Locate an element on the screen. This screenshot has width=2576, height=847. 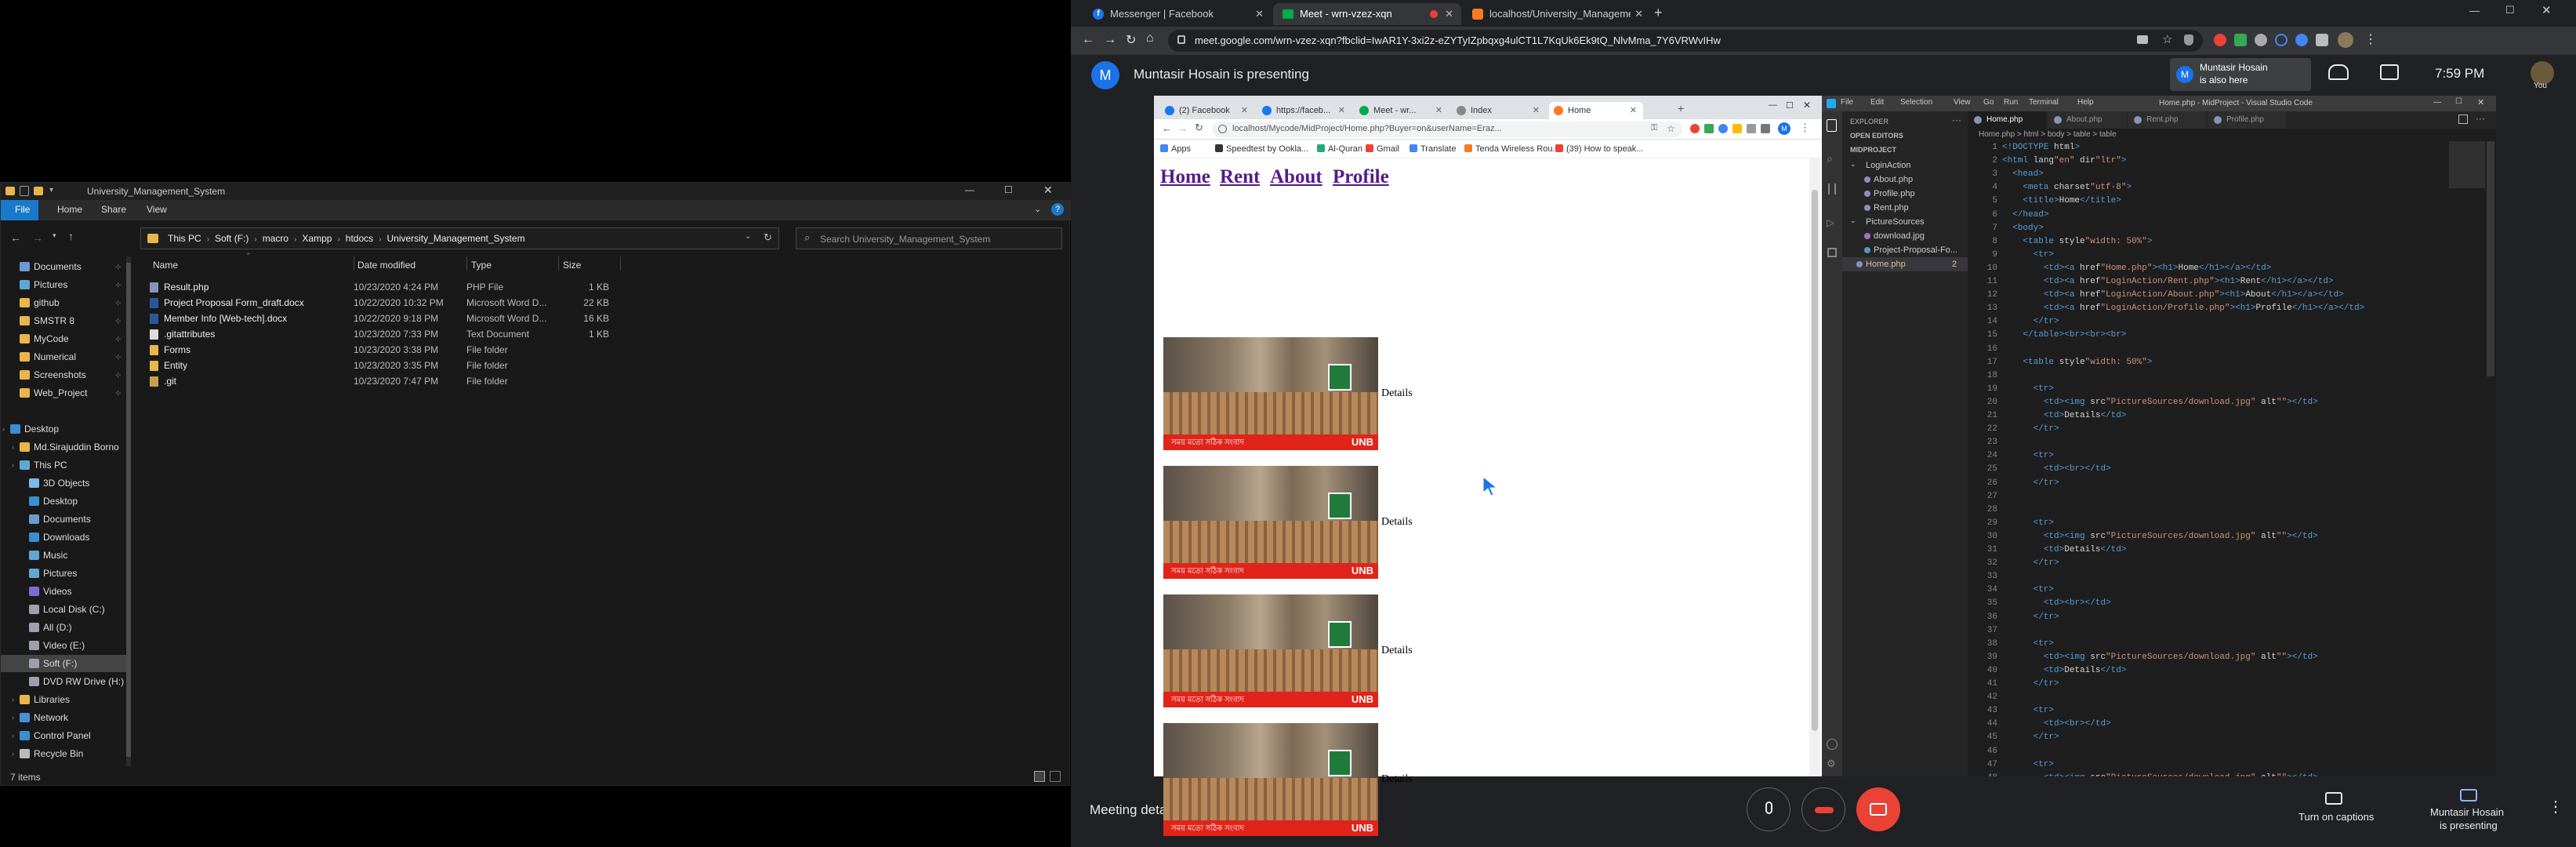
inner-tab: Home ✕ is located at coordinates (1596, 110).